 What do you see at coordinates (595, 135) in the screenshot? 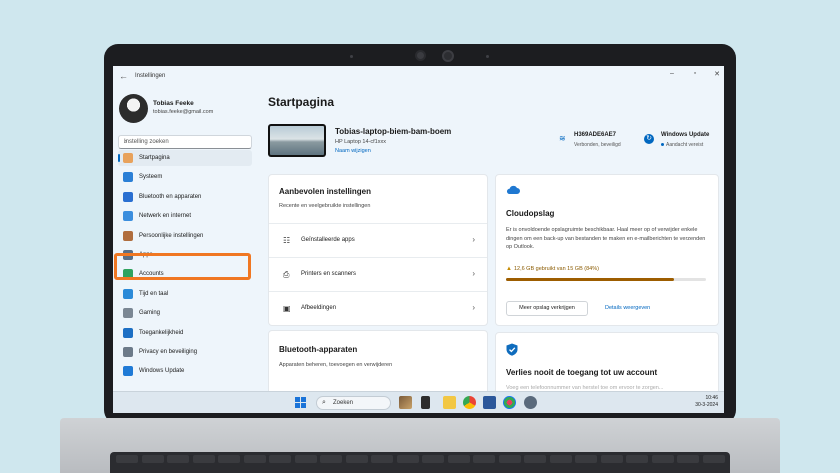
I see `wifi-network-name: H369ADE6AE7` at bounding box center [595, 135].